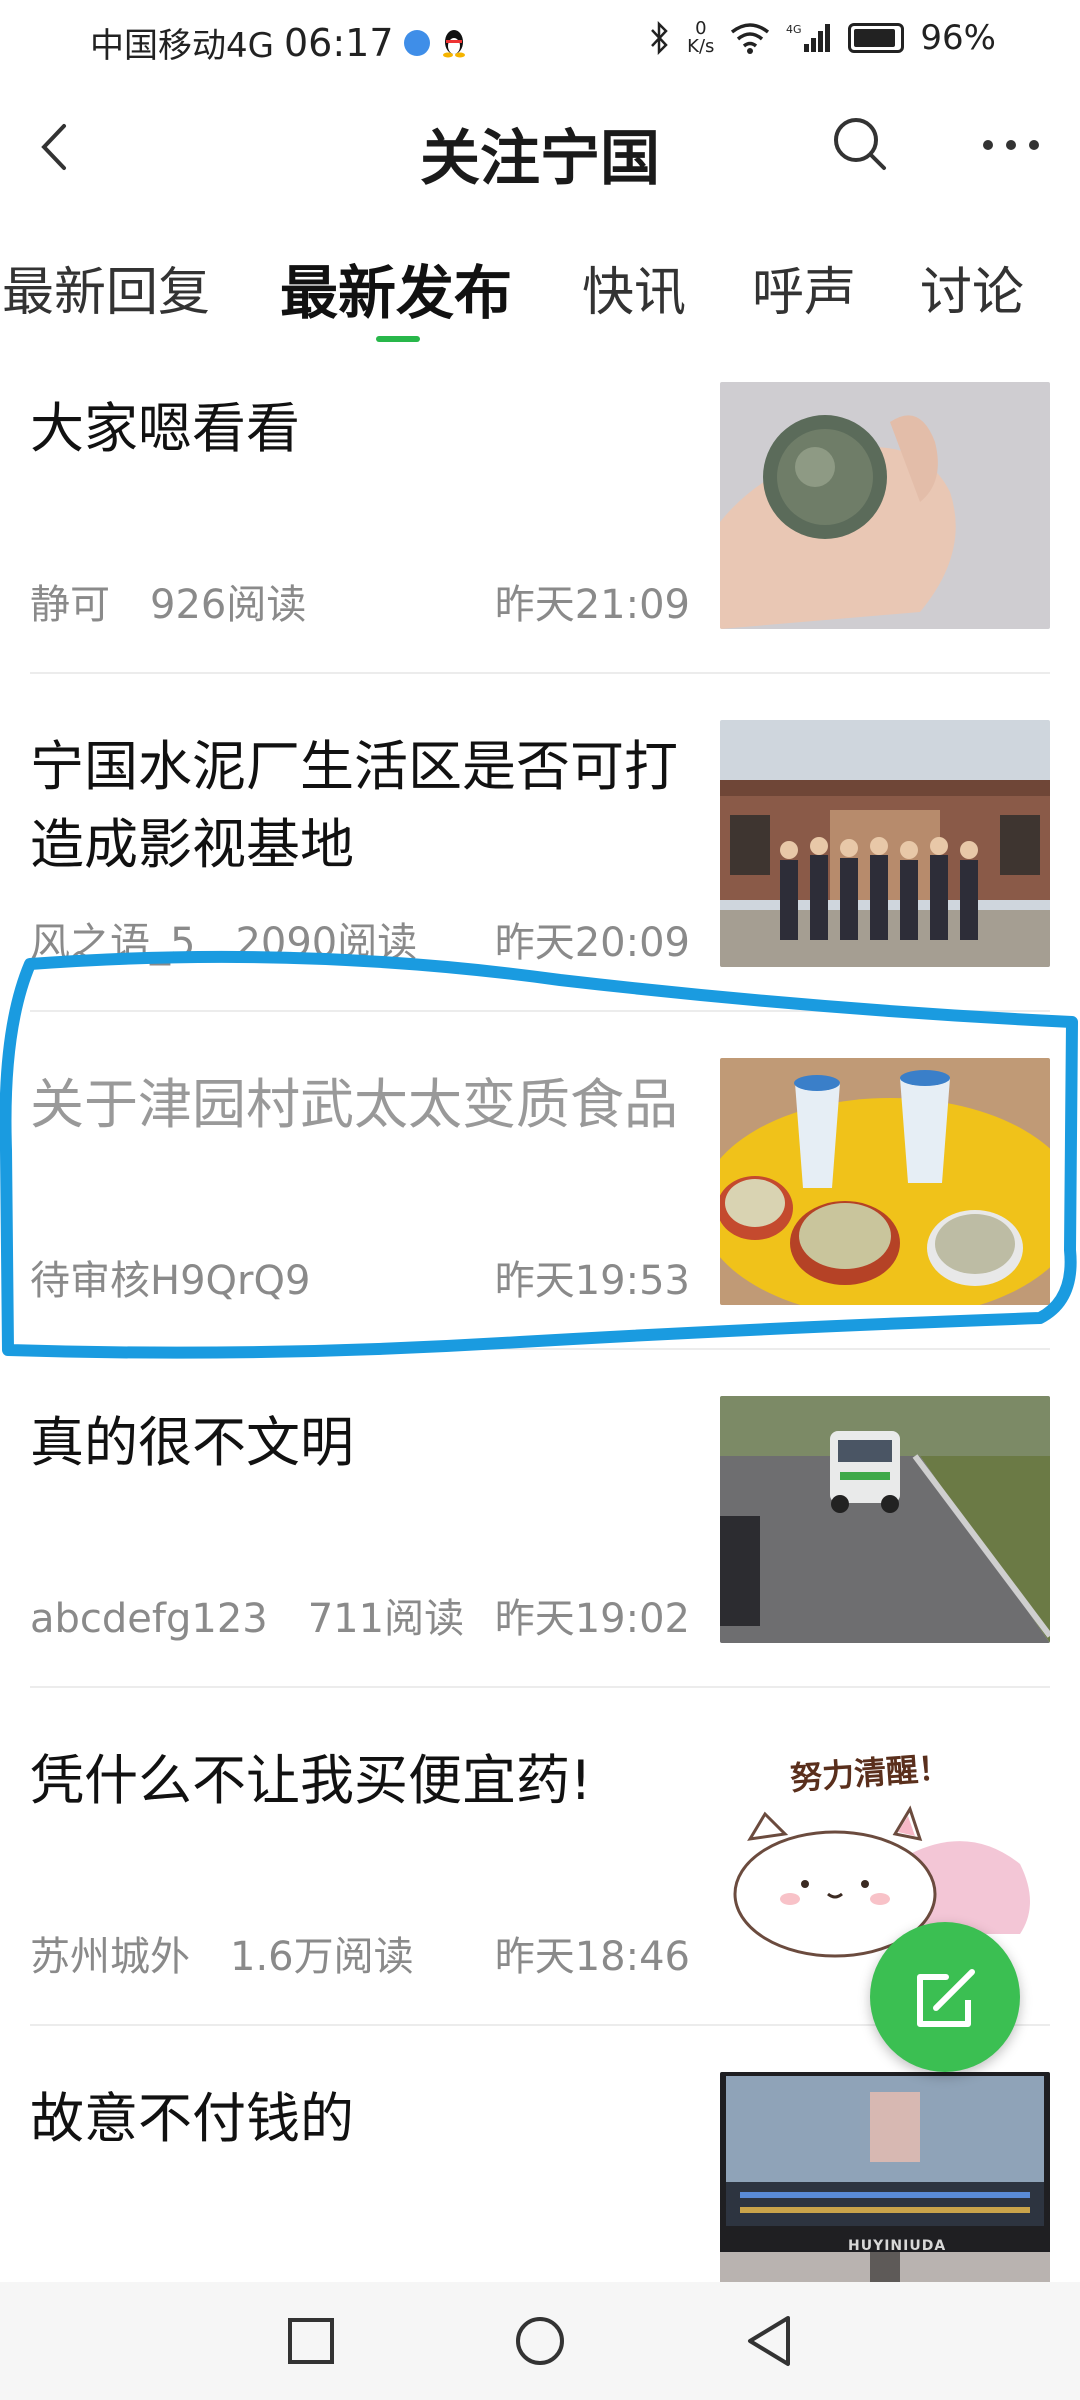 The image size is (1080, 2400). Describe the element at coordinates (326, 943) in the screenshot. I see `post-reads: 2090阅读` at that location.